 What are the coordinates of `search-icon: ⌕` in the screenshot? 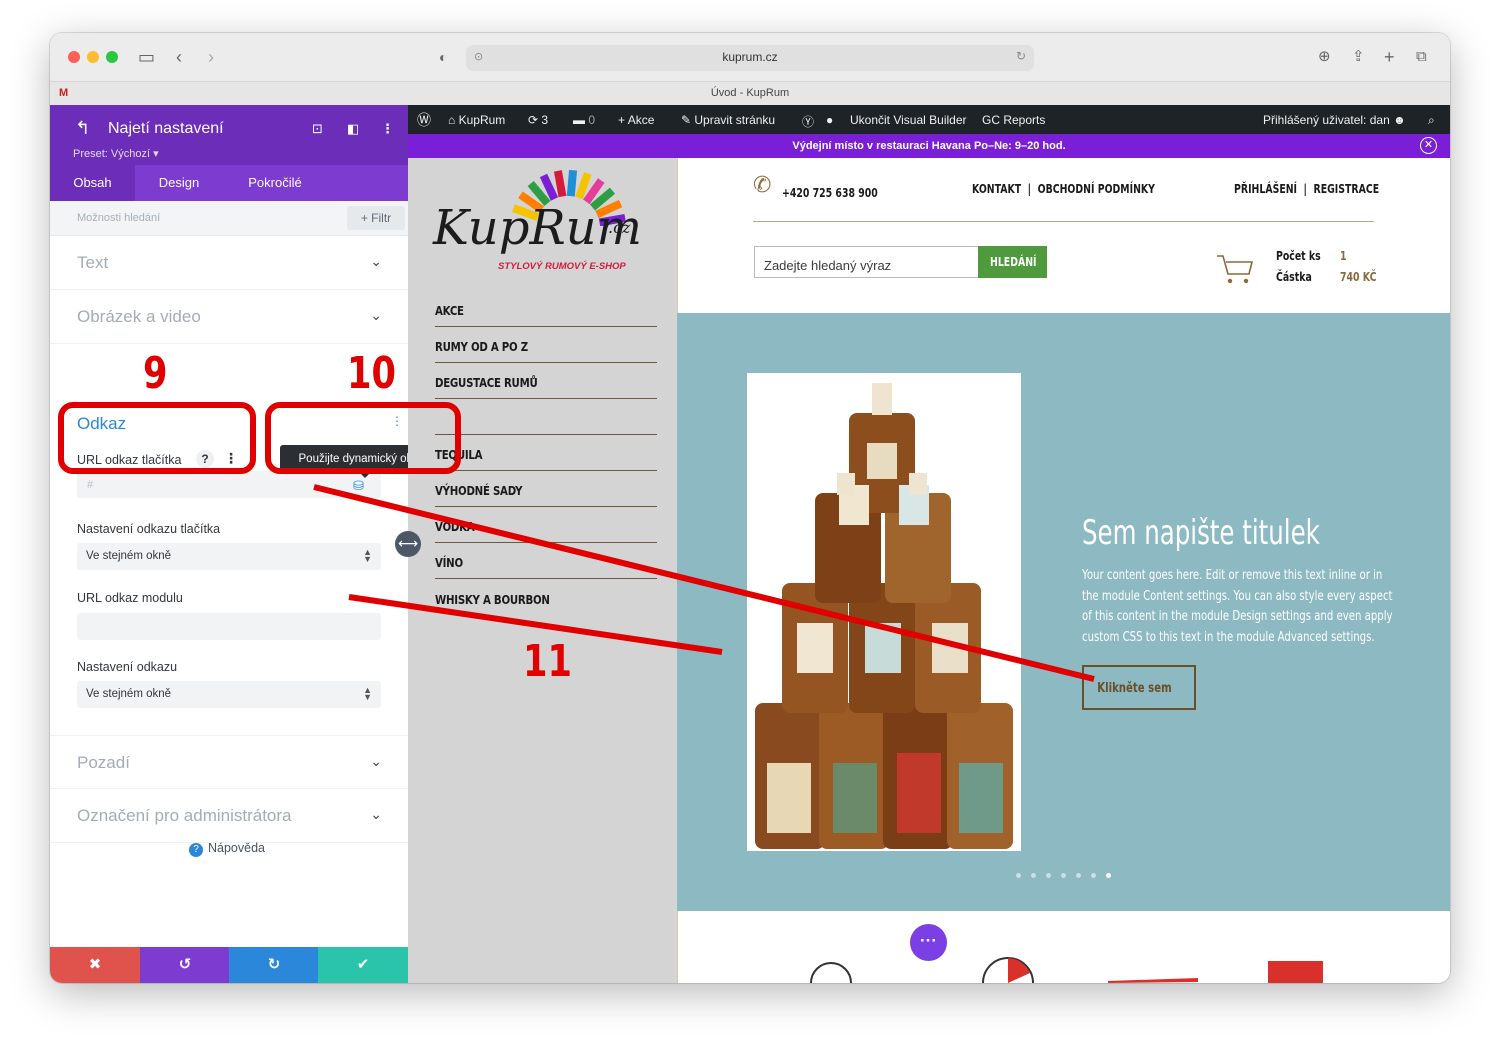 It's located at (1431, 120).